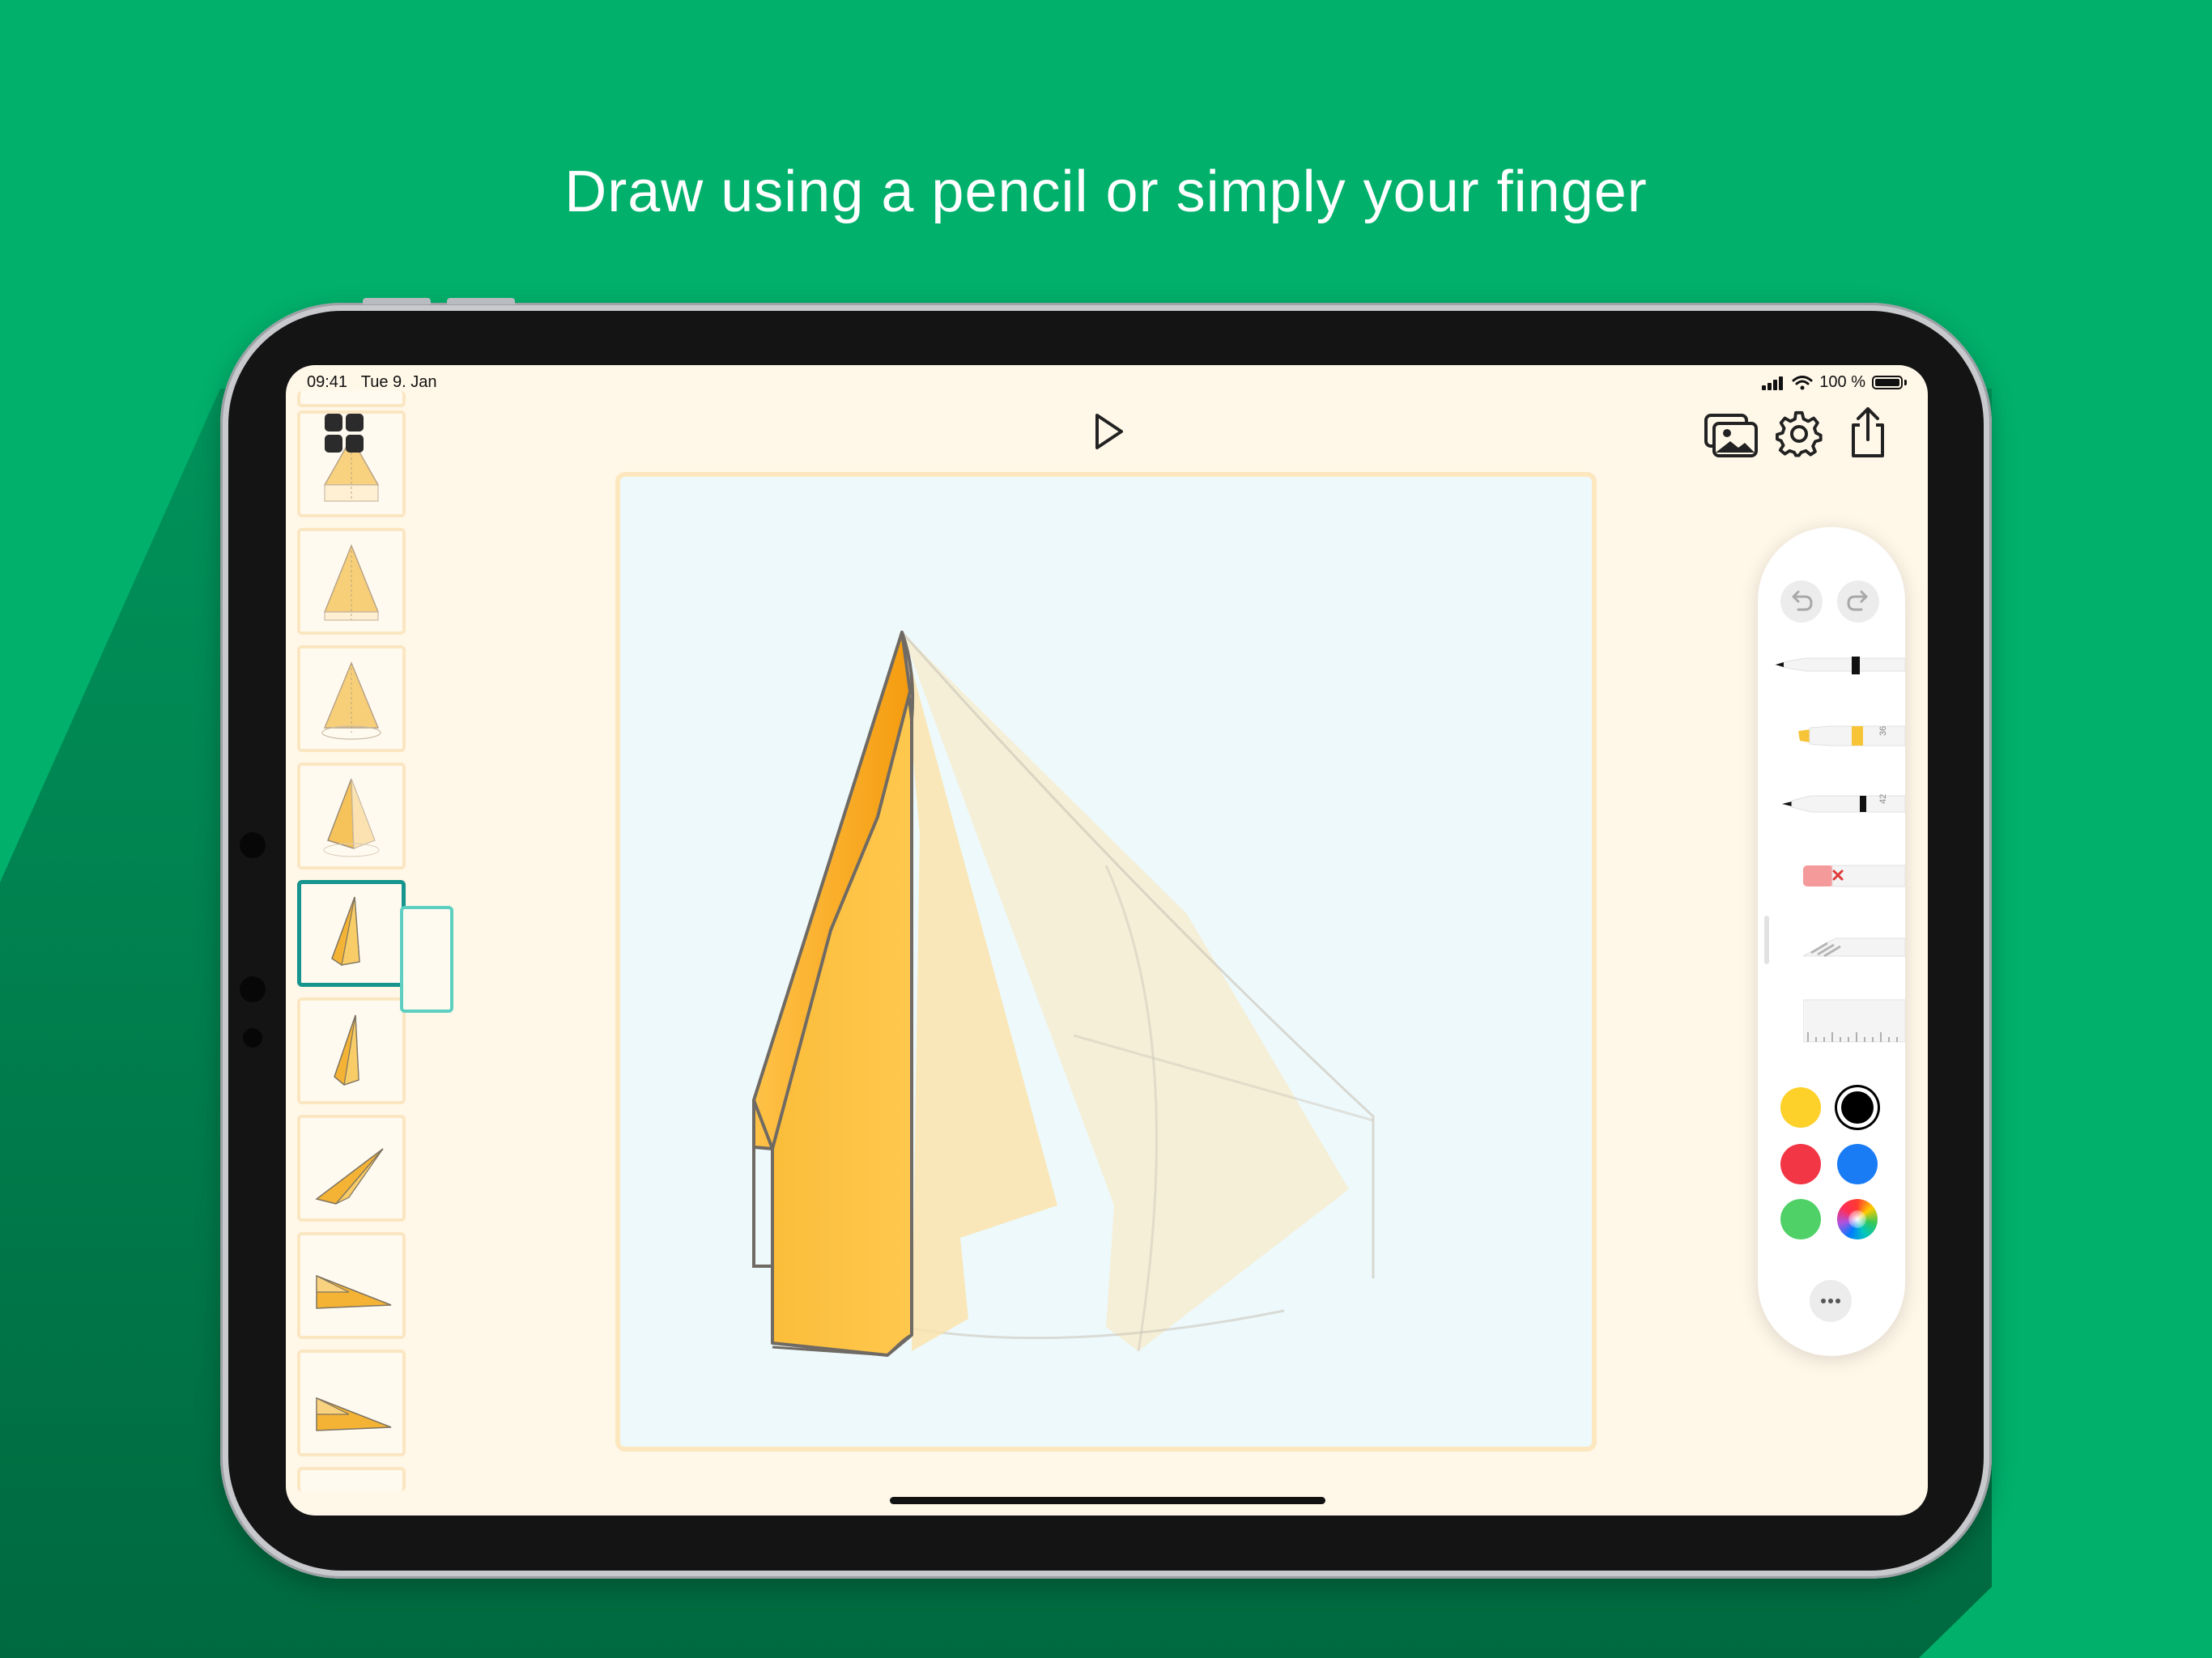 Image resolution: width=2212 pixels, height=1658 pixels. Describe the element at coordinates (1800, 1107) in the screenshot. I see `swatch-yellow` at that location.